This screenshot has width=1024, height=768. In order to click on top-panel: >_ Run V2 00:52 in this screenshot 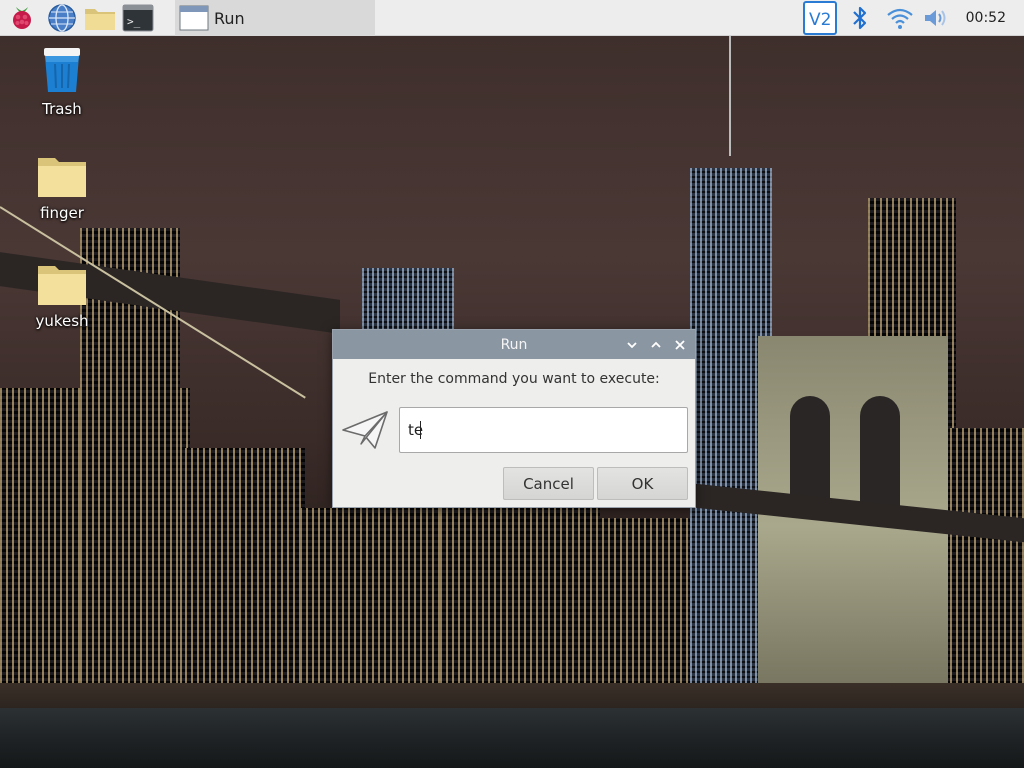, I will do `click(512, 18)`.